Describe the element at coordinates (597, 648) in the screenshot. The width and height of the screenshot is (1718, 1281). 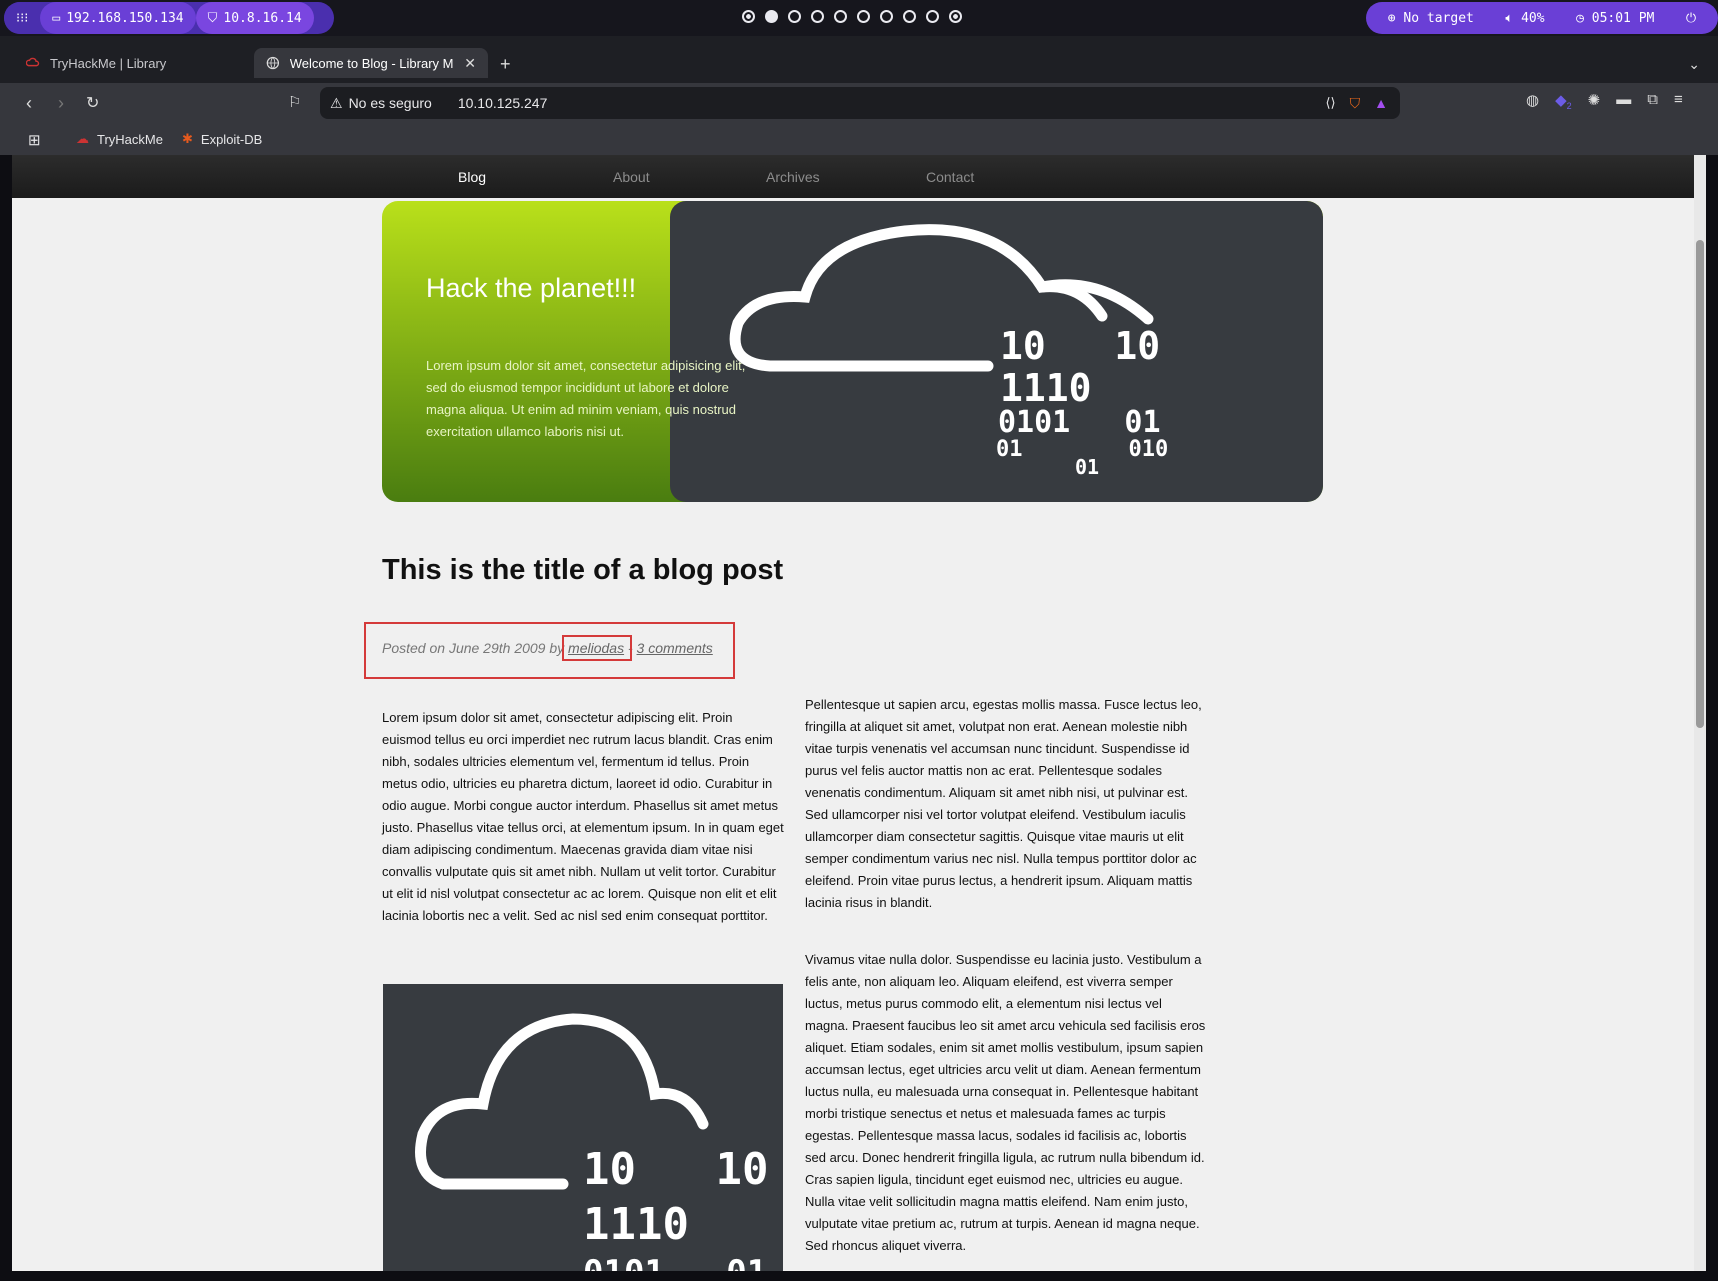
I see `highlight-box-author` at that location.